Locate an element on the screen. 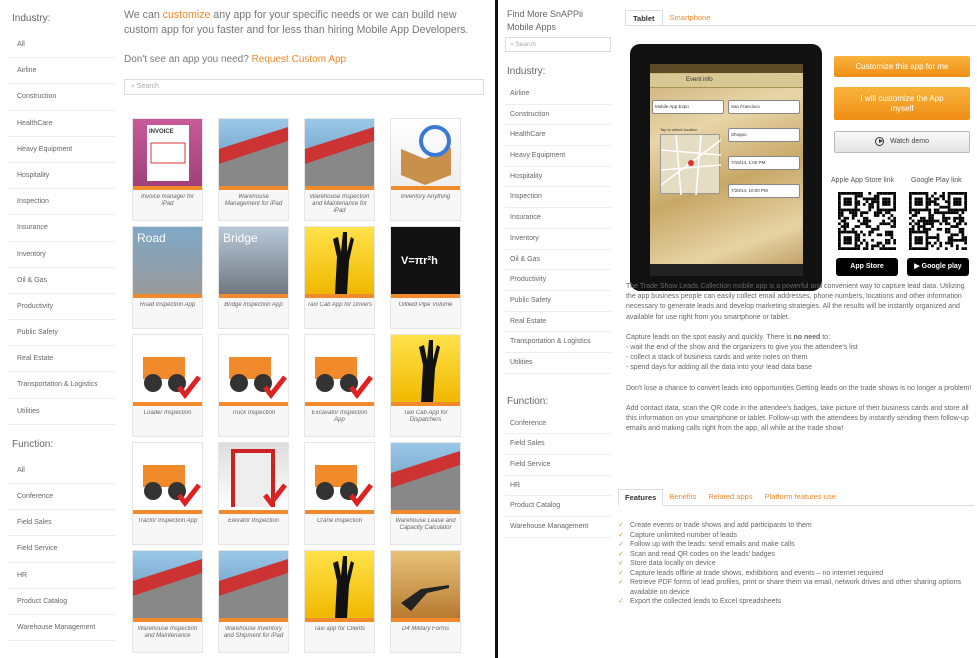 This screenshot has width=977, height=658. watch-demo-button: Watch demo is located at coordinates (902, 142).